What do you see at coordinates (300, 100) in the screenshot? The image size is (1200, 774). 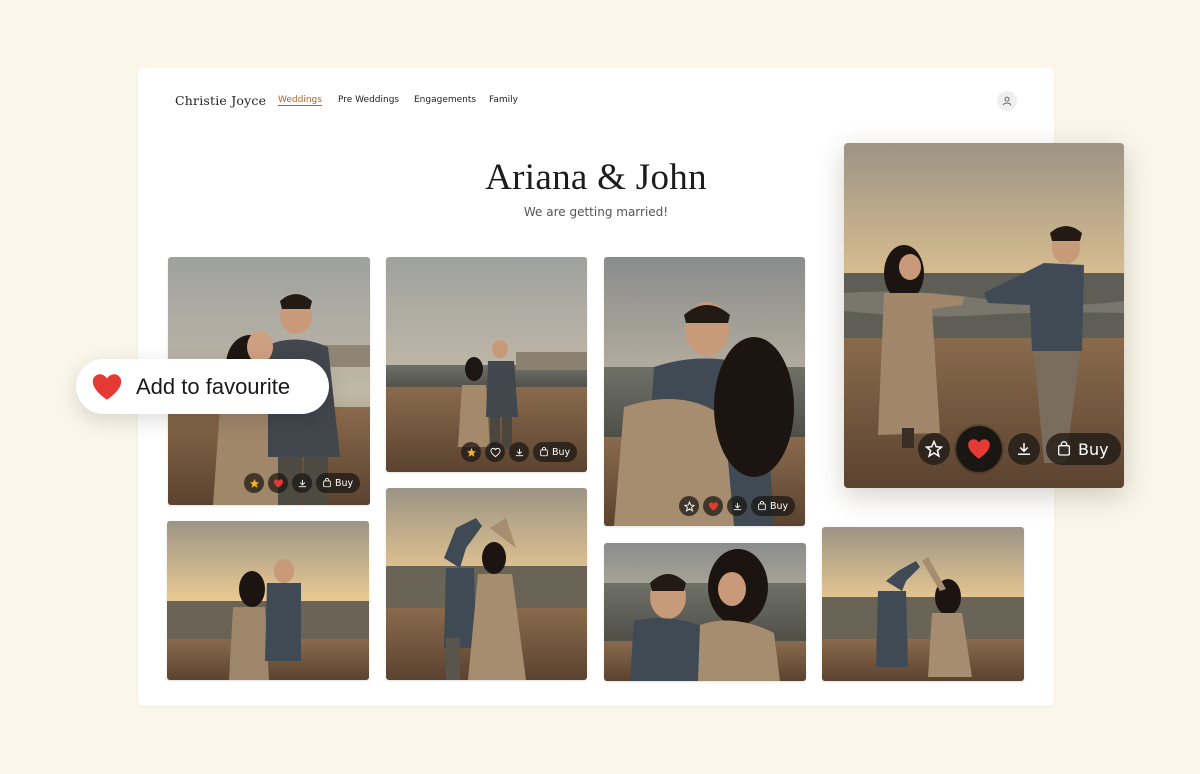 I see `nav-weddings: Weddings` at bounding box center [300, 100].